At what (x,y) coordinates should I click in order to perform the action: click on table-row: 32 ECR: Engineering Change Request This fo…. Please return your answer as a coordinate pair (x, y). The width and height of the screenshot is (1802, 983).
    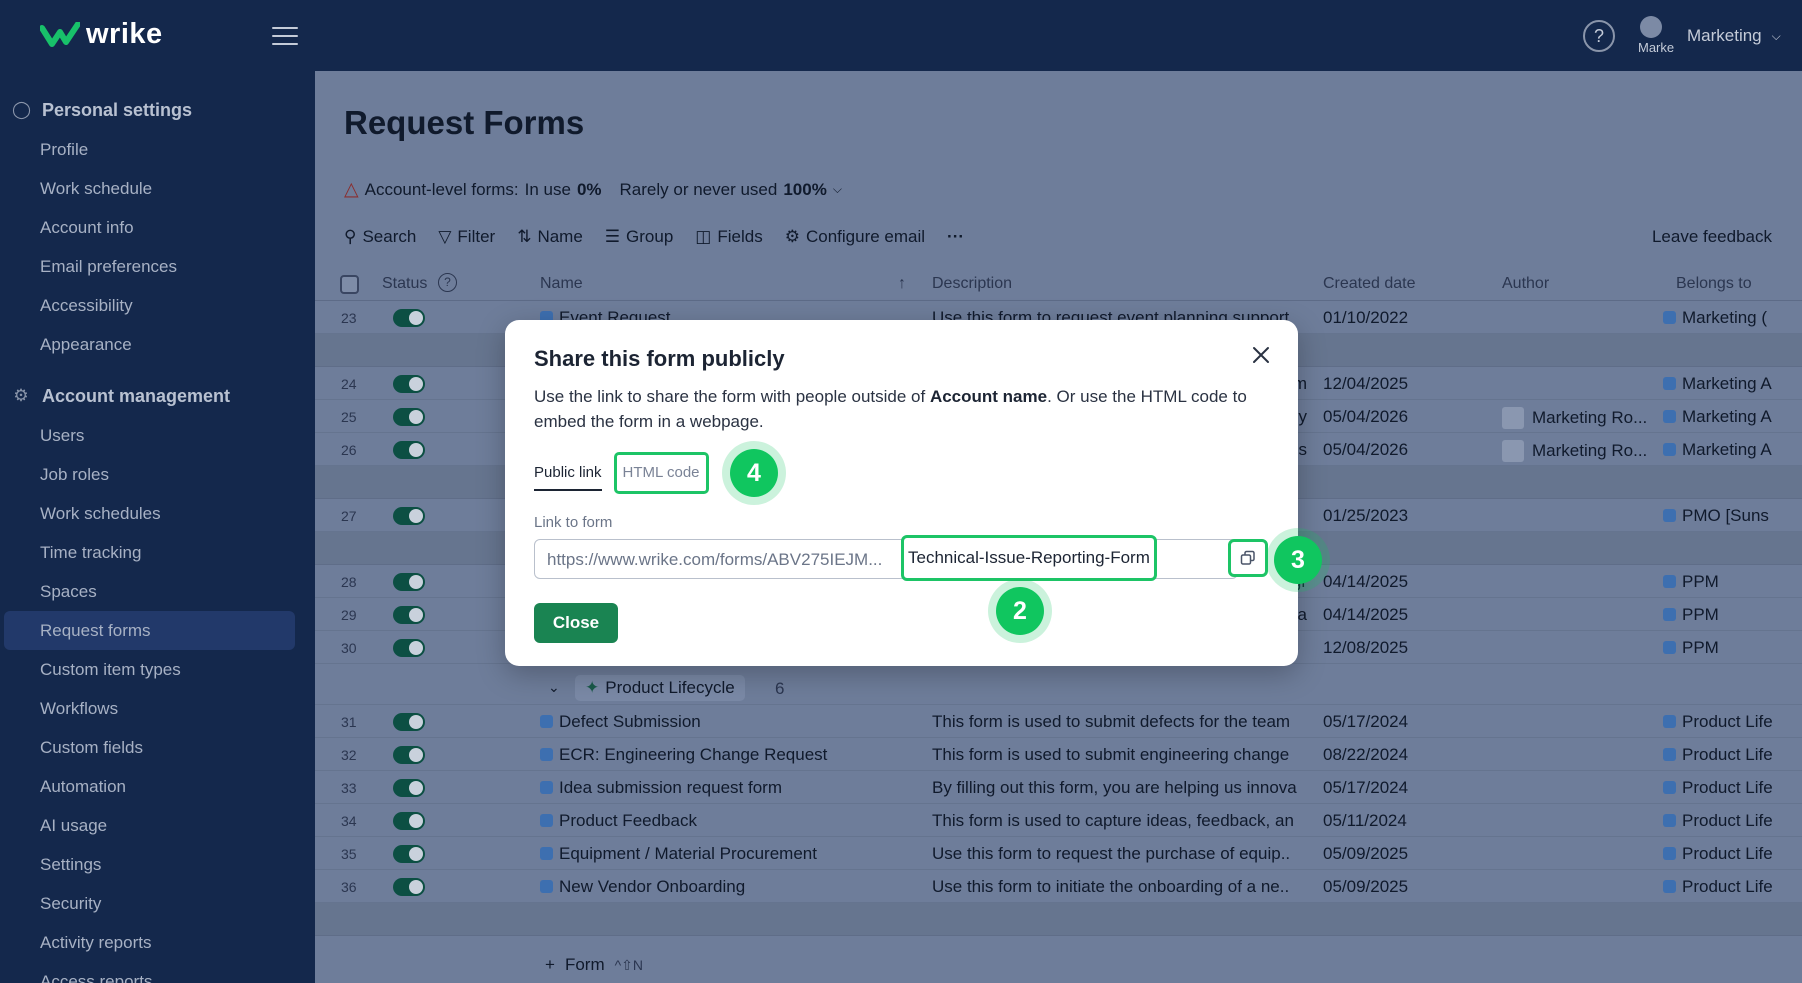
    Looking at the image, I should click on (1058, 754).